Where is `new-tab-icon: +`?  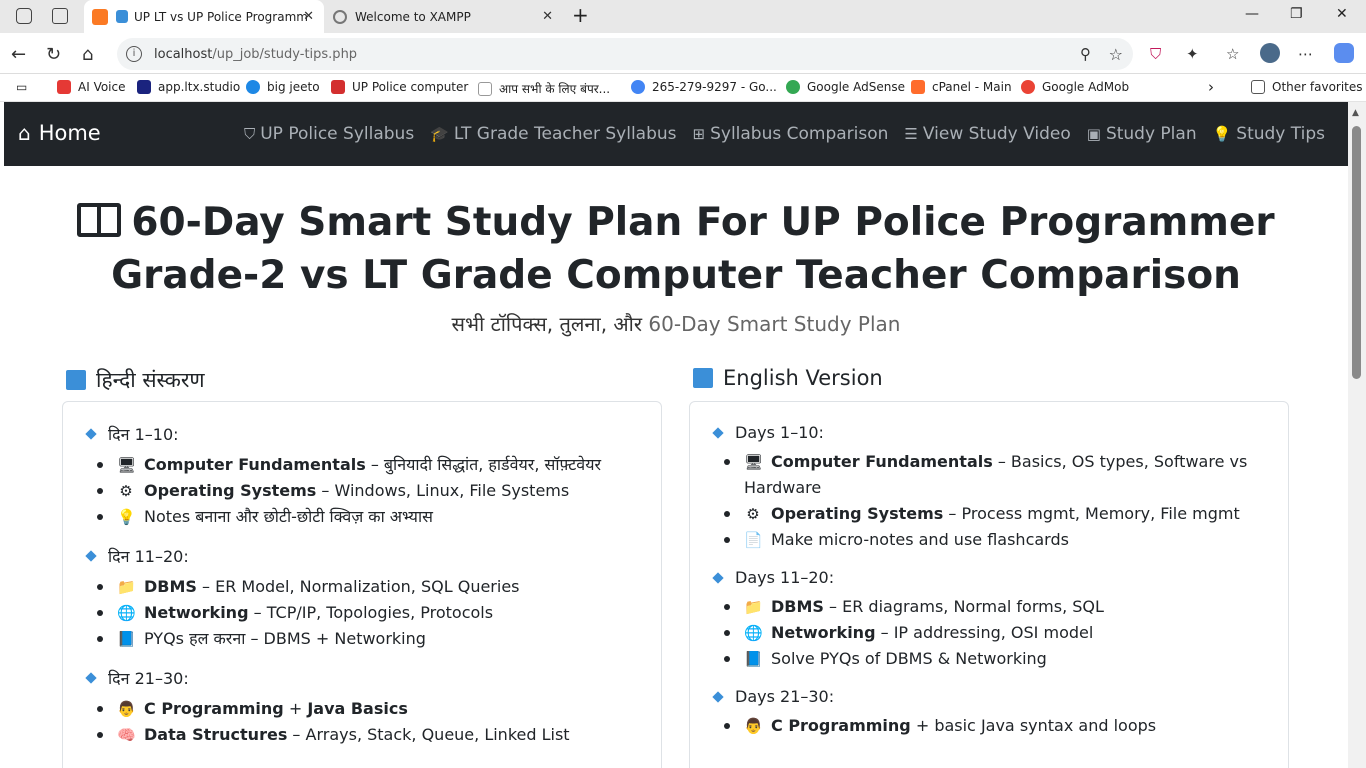 new-tab-icon: + is located at coordinates (580, 15).